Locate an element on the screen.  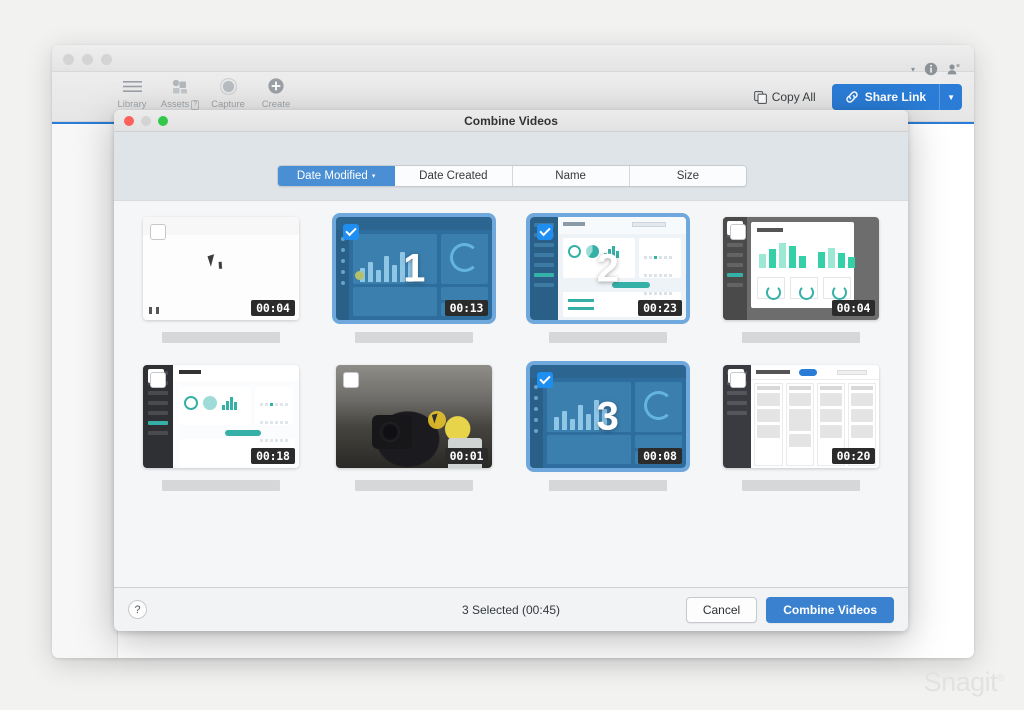
video-duration: 00:23 is located at coordinates (660, 308).